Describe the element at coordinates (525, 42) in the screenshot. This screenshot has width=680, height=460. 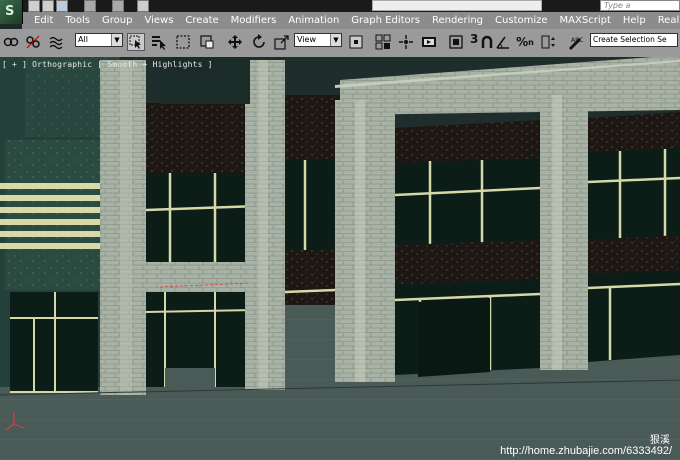
I see `percent-snap-icon: % n` at that location.